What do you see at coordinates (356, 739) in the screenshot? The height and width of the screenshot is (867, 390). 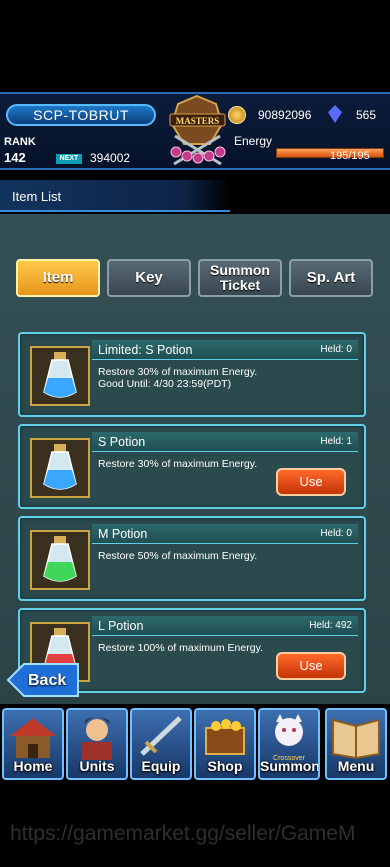 I see `book-icon` at bounding box center [356, 739].